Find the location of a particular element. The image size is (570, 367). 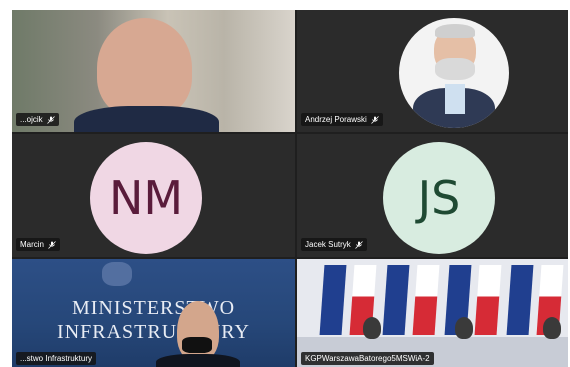

participant-name: ...ojcik is located at coordinates (31, 119).